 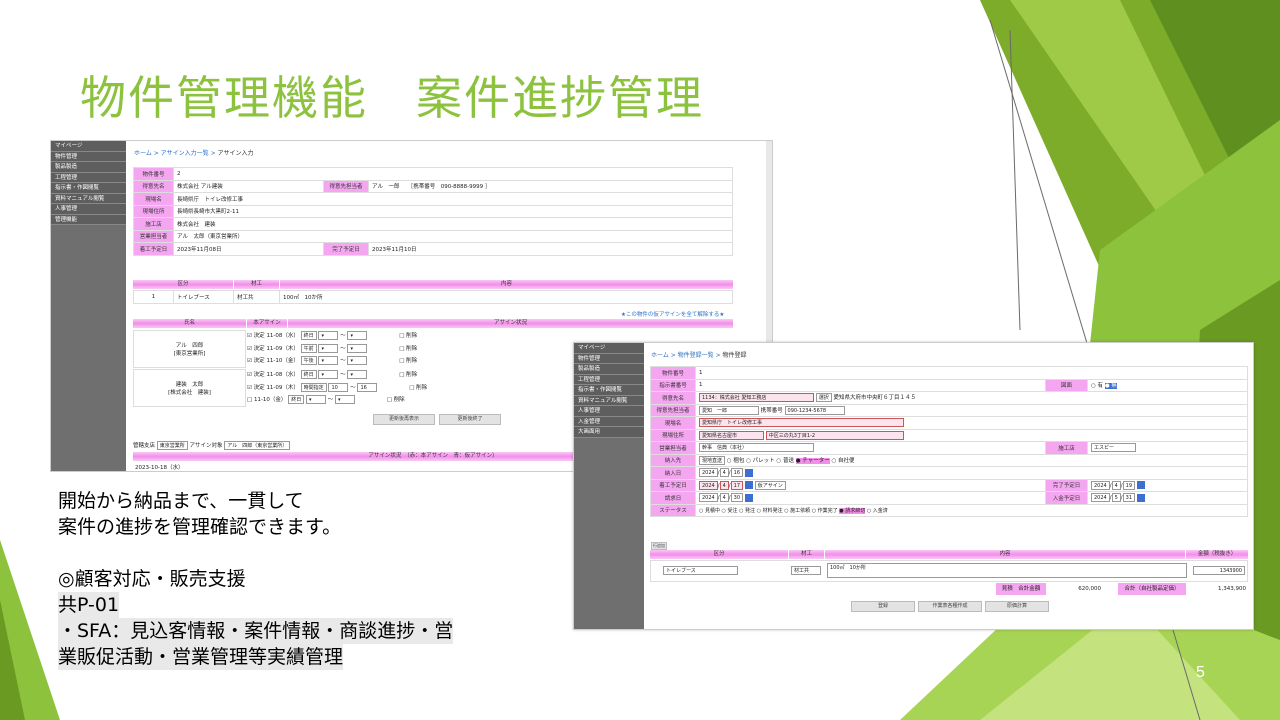 I want to click on radio-status: ○ 発注, so click(x=747, y=511).